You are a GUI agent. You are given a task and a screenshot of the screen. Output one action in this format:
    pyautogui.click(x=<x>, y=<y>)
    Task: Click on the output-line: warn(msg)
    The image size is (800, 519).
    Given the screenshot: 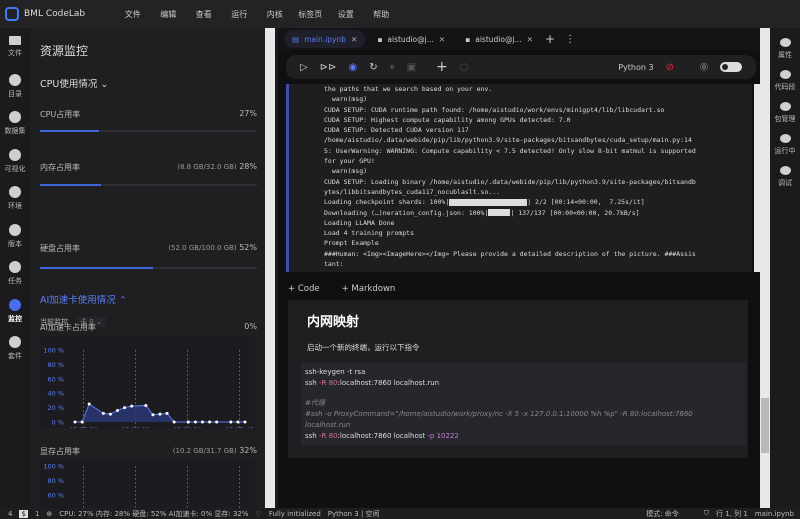 What is the action you would take?
    pyautogui.click(x=346, y=99)
    